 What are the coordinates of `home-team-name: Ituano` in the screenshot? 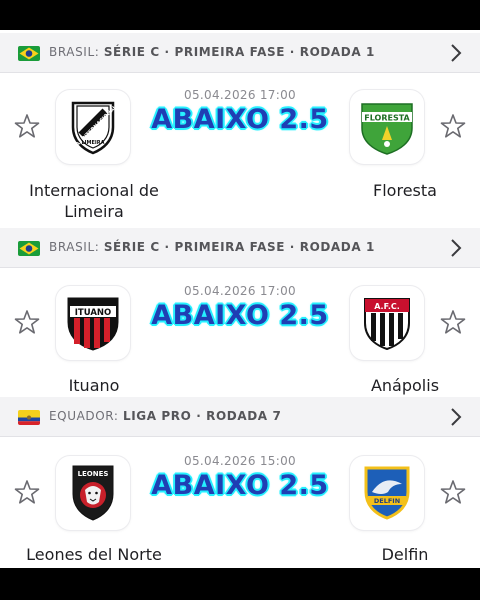 It's located at (94, 385).